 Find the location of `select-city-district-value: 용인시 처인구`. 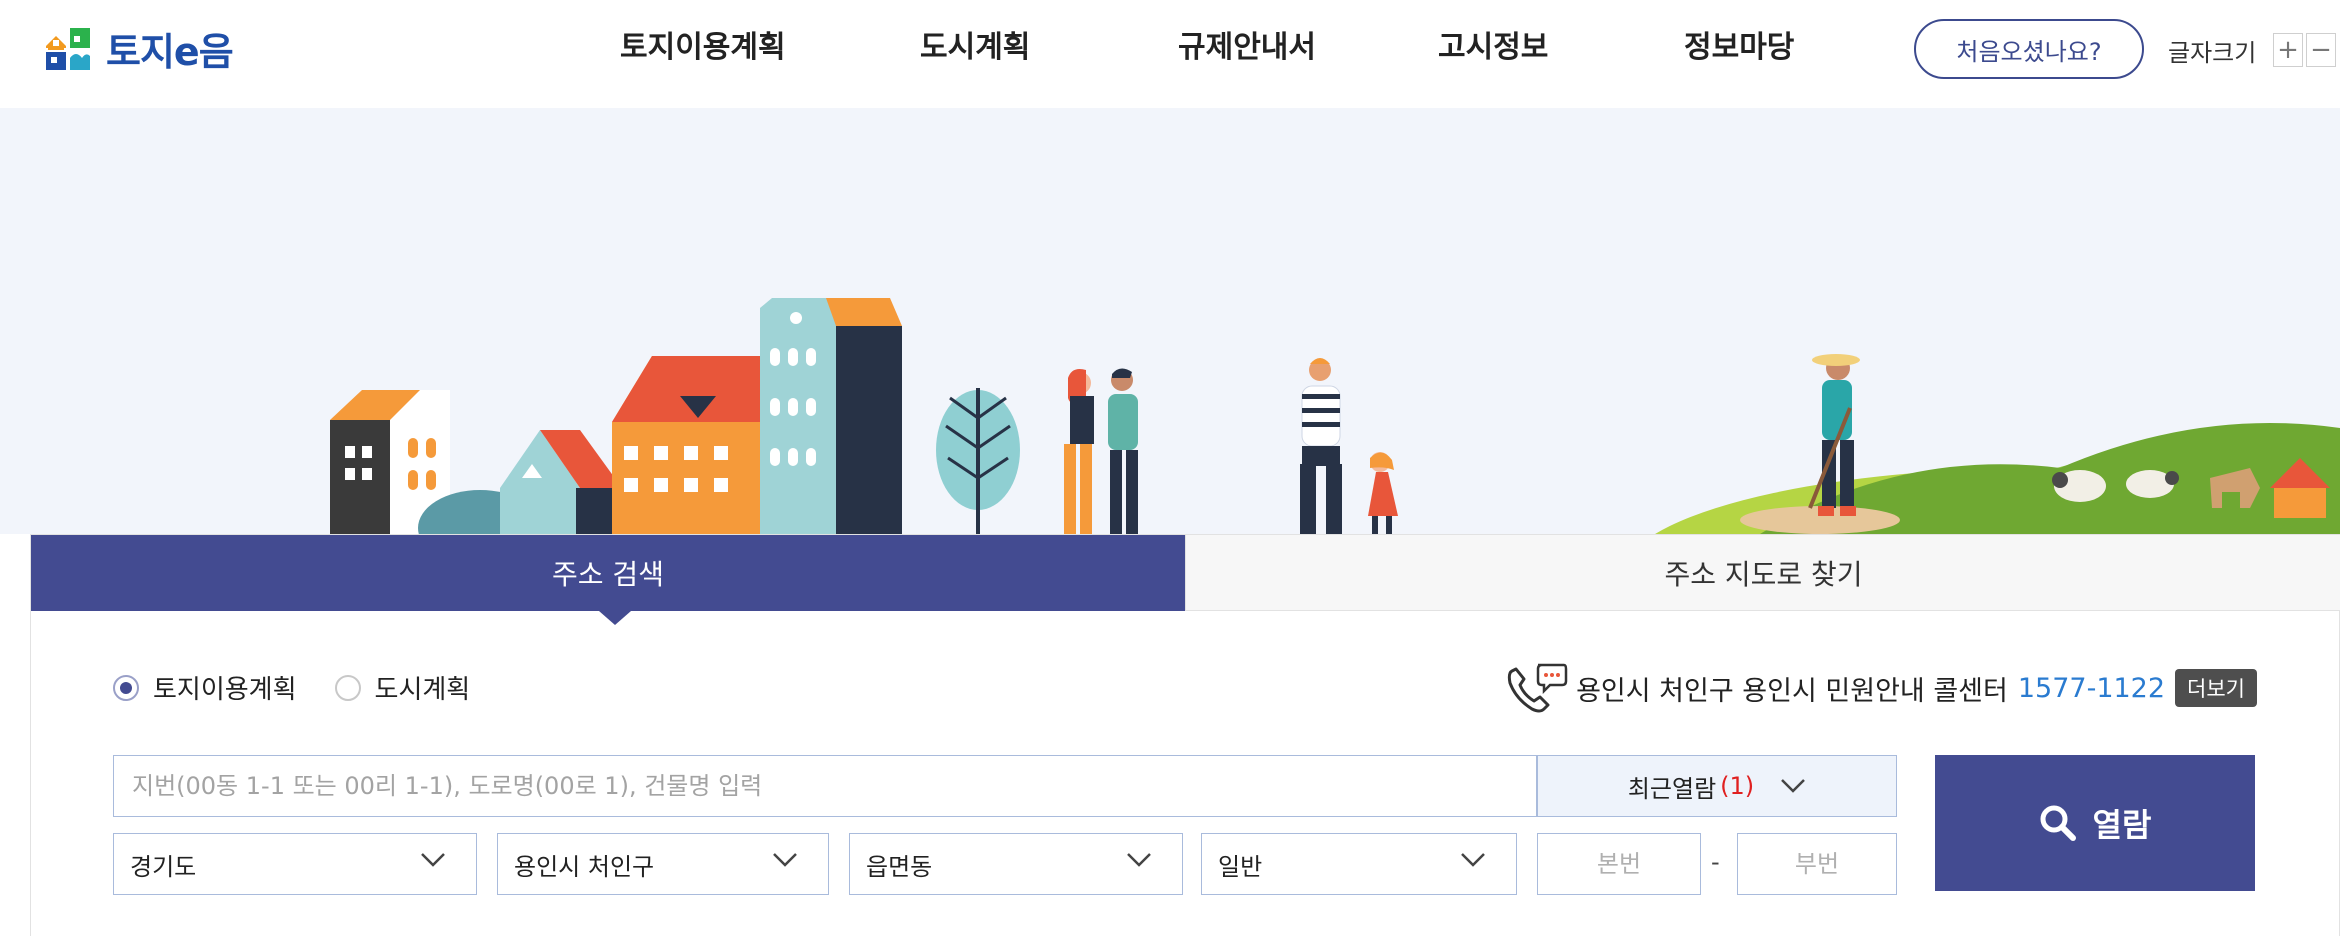

select-city-district-value: 용인시 처인구 is located at coordinates (584, 866).